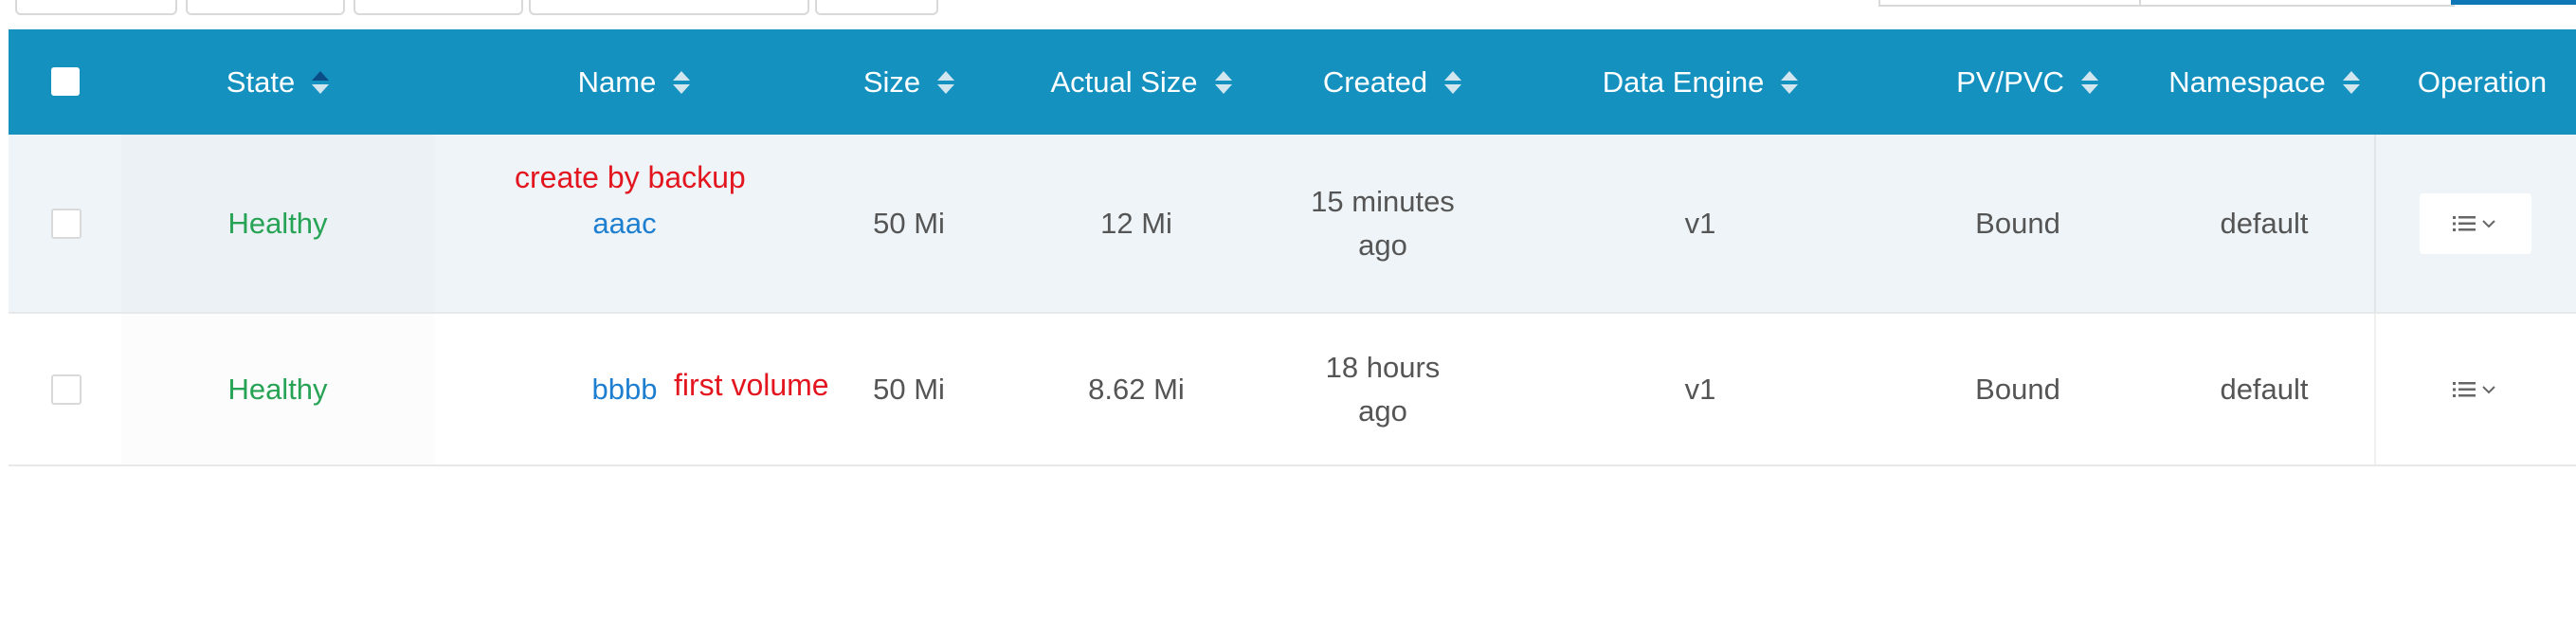 The image size is (2576, 619). I want to click on column-title-size: Size, so click(891, 81).